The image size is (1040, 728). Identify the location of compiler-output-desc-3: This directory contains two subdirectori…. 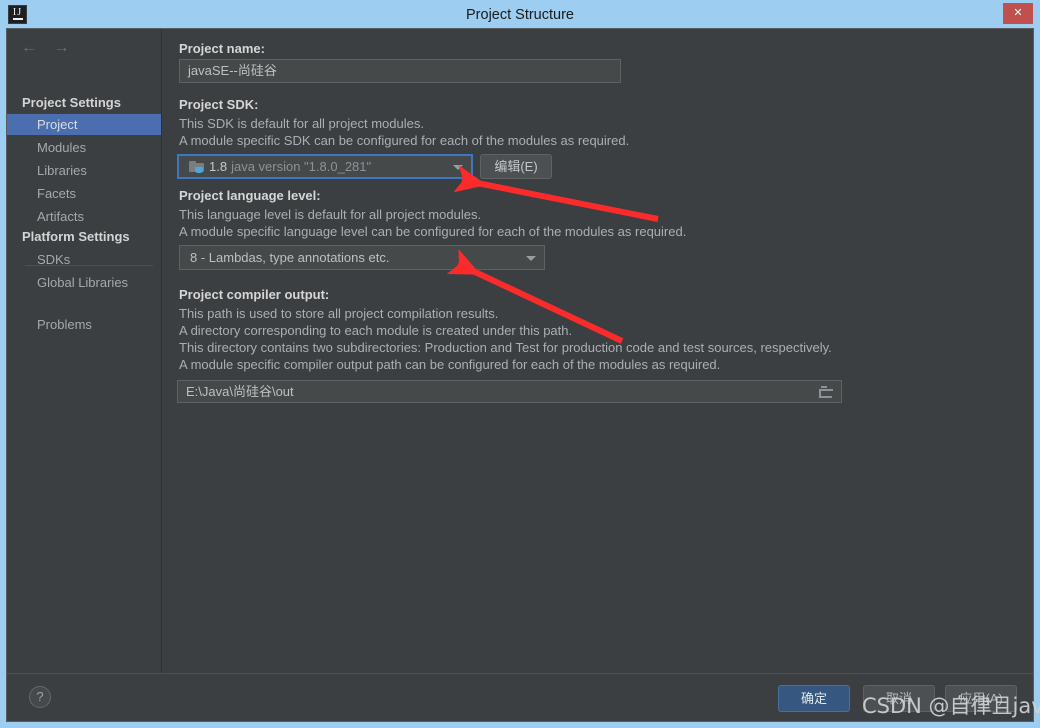
(505, 347).